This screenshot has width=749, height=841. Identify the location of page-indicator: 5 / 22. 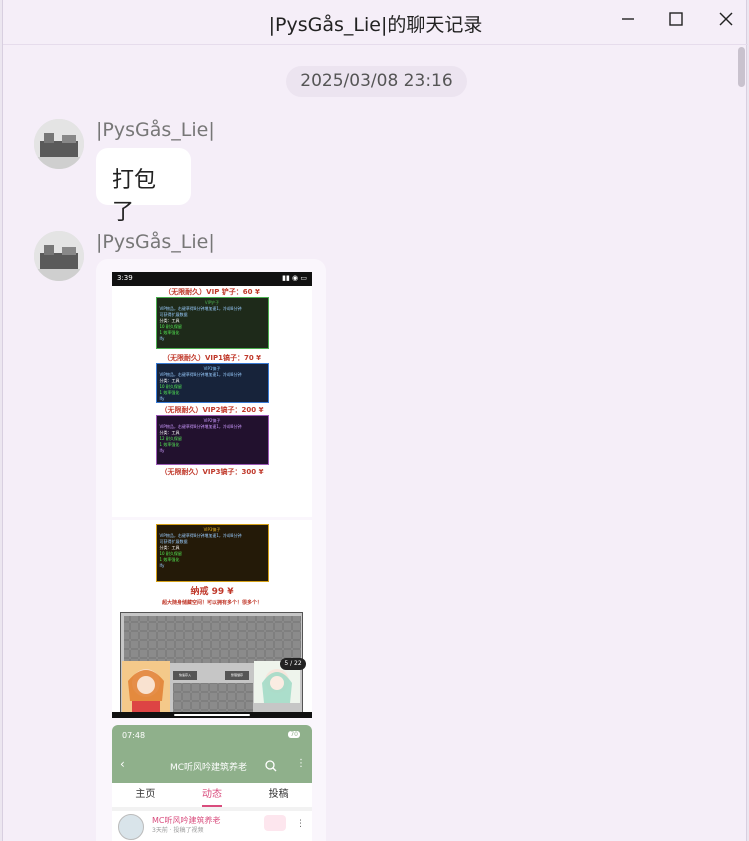
(293, 664).